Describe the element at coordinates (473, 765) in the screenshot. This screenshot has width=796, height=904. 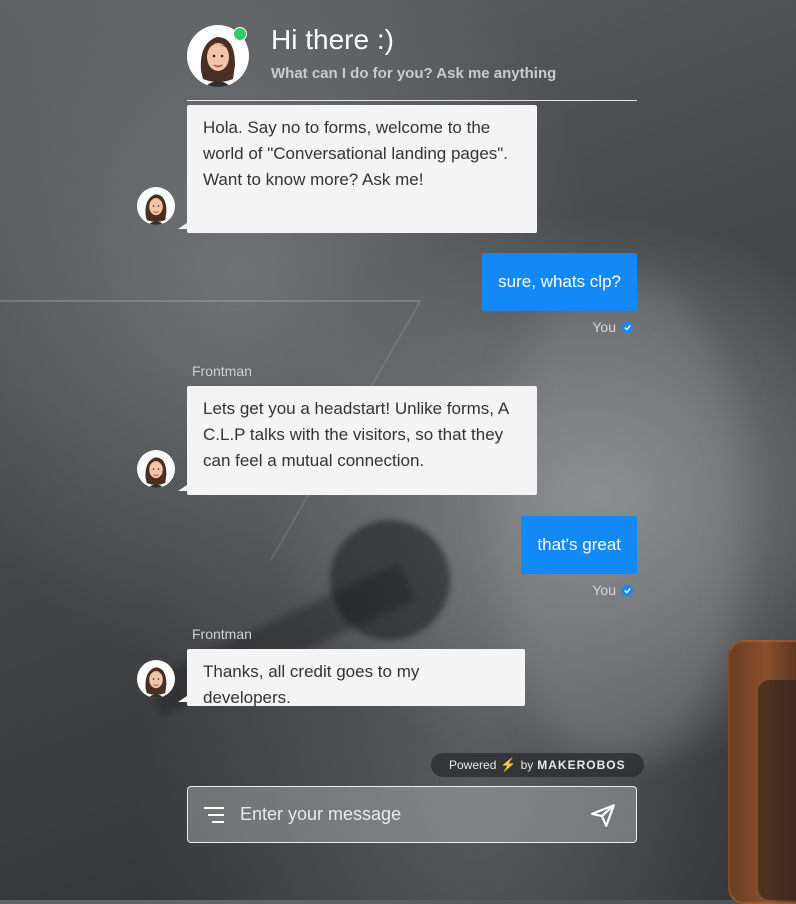
I see `powered-label: Powered` at that location.